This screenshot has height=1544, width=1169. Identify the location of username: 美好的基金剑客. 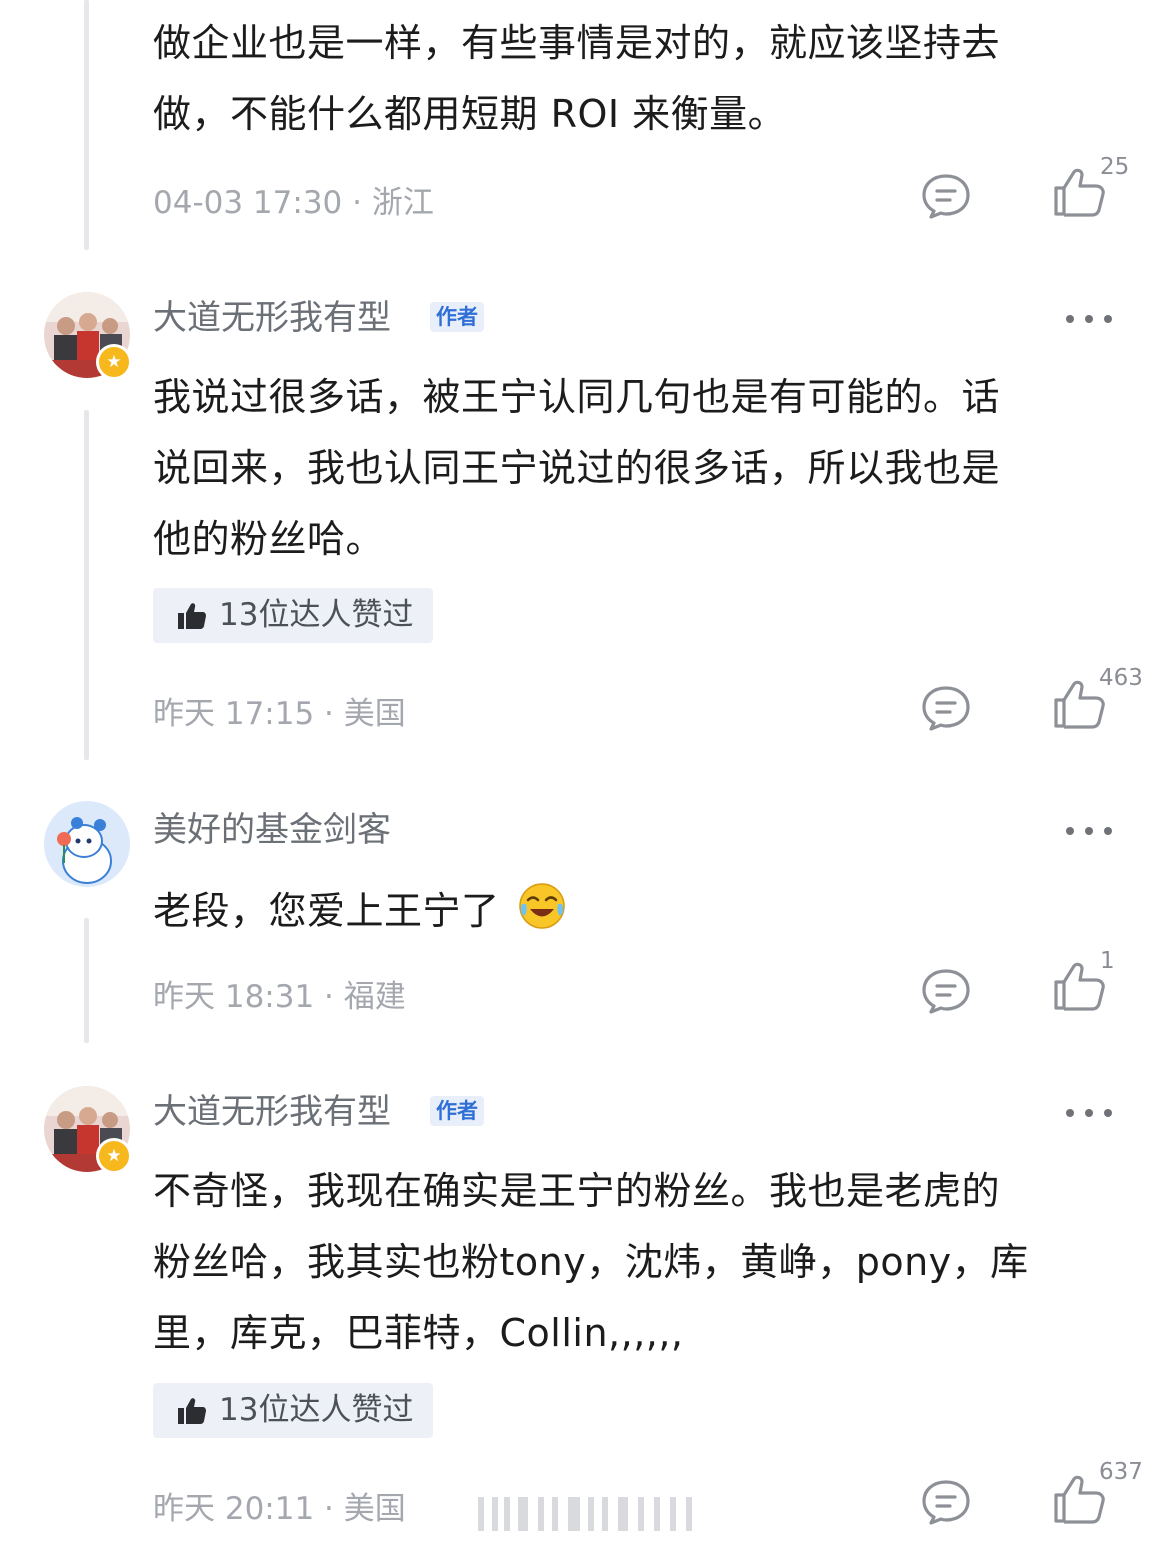
(272, 830).